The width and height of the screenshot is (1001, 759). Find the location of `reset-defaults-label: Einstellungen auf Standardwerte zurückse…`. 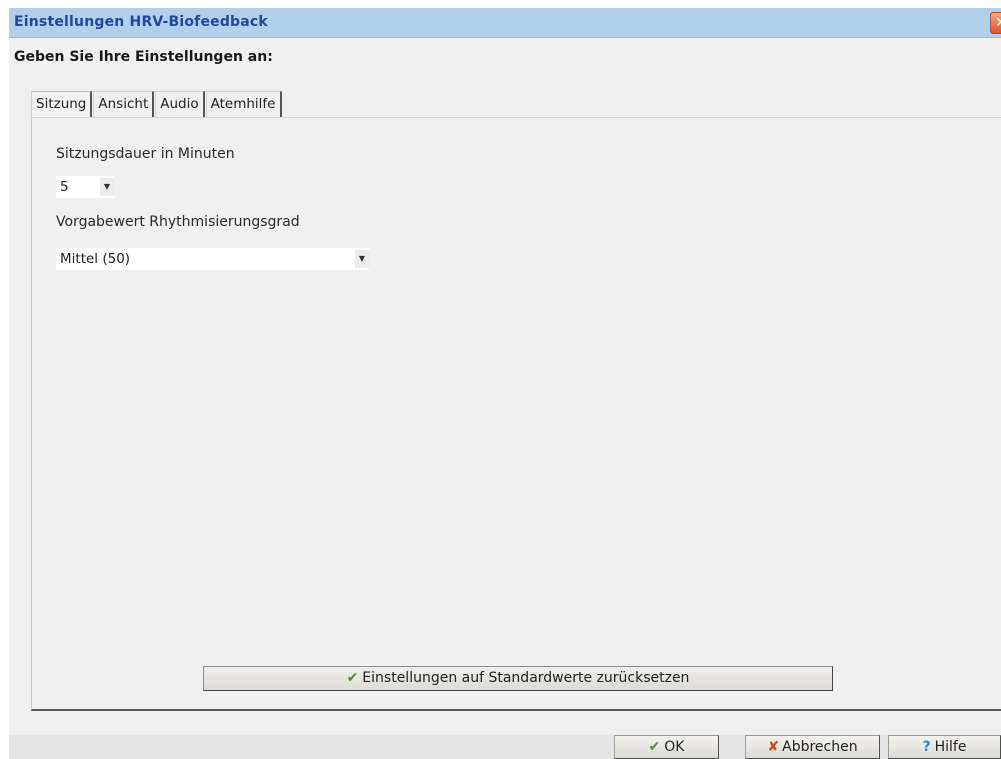

reset-defaults-label: Einstellungen auf Standardwerte zurückse… is located at coordinates (526, 678).